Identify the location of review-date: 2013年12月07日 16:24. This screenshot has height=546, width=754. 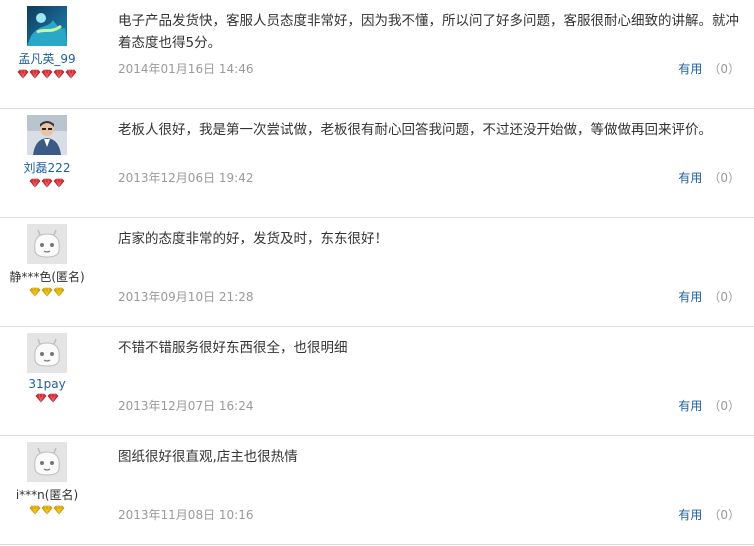
(186, 406).